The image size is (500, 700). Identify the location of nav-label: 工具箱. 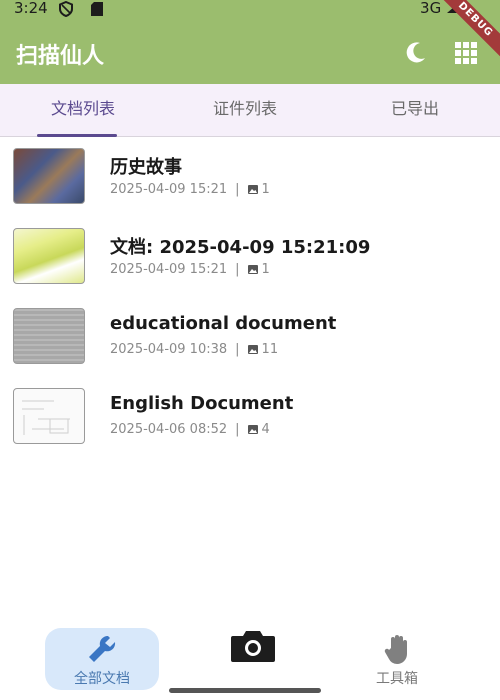
(397, 679).